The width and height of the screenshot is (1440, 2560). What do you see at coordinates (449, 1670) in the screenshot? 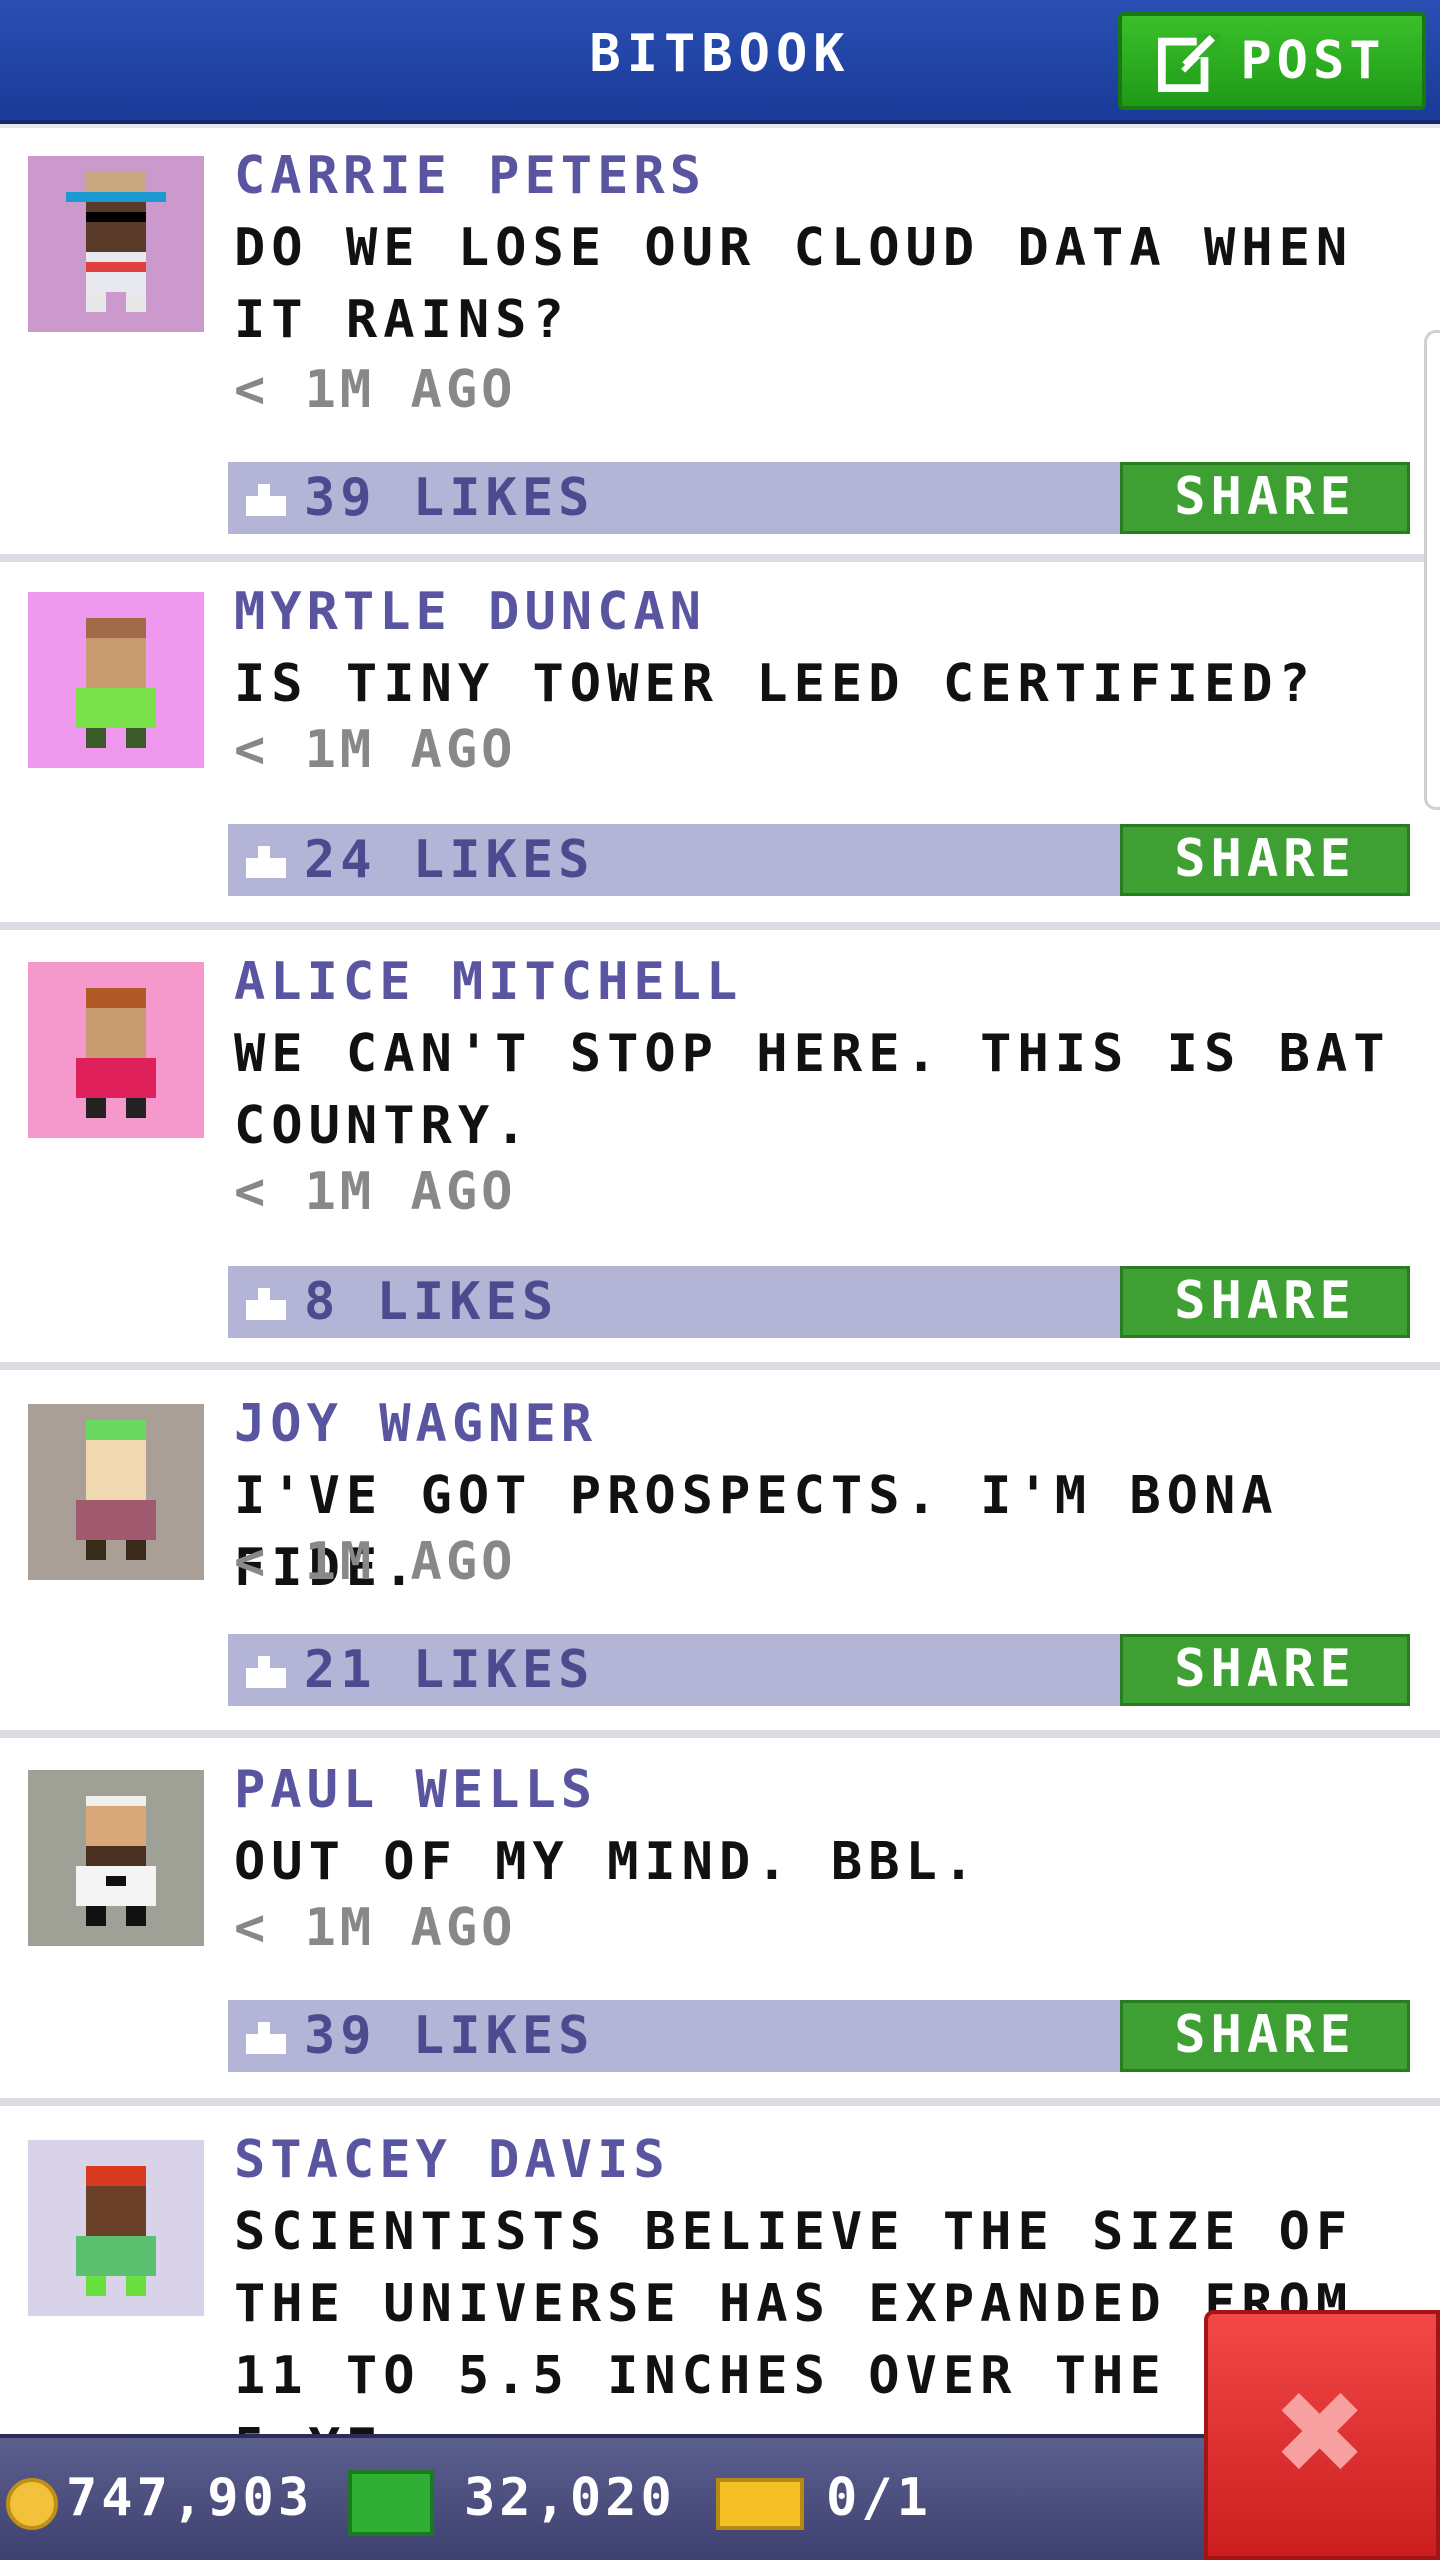
I see `likes-count: 21 LIKES` at bounding box center [449, 1670].